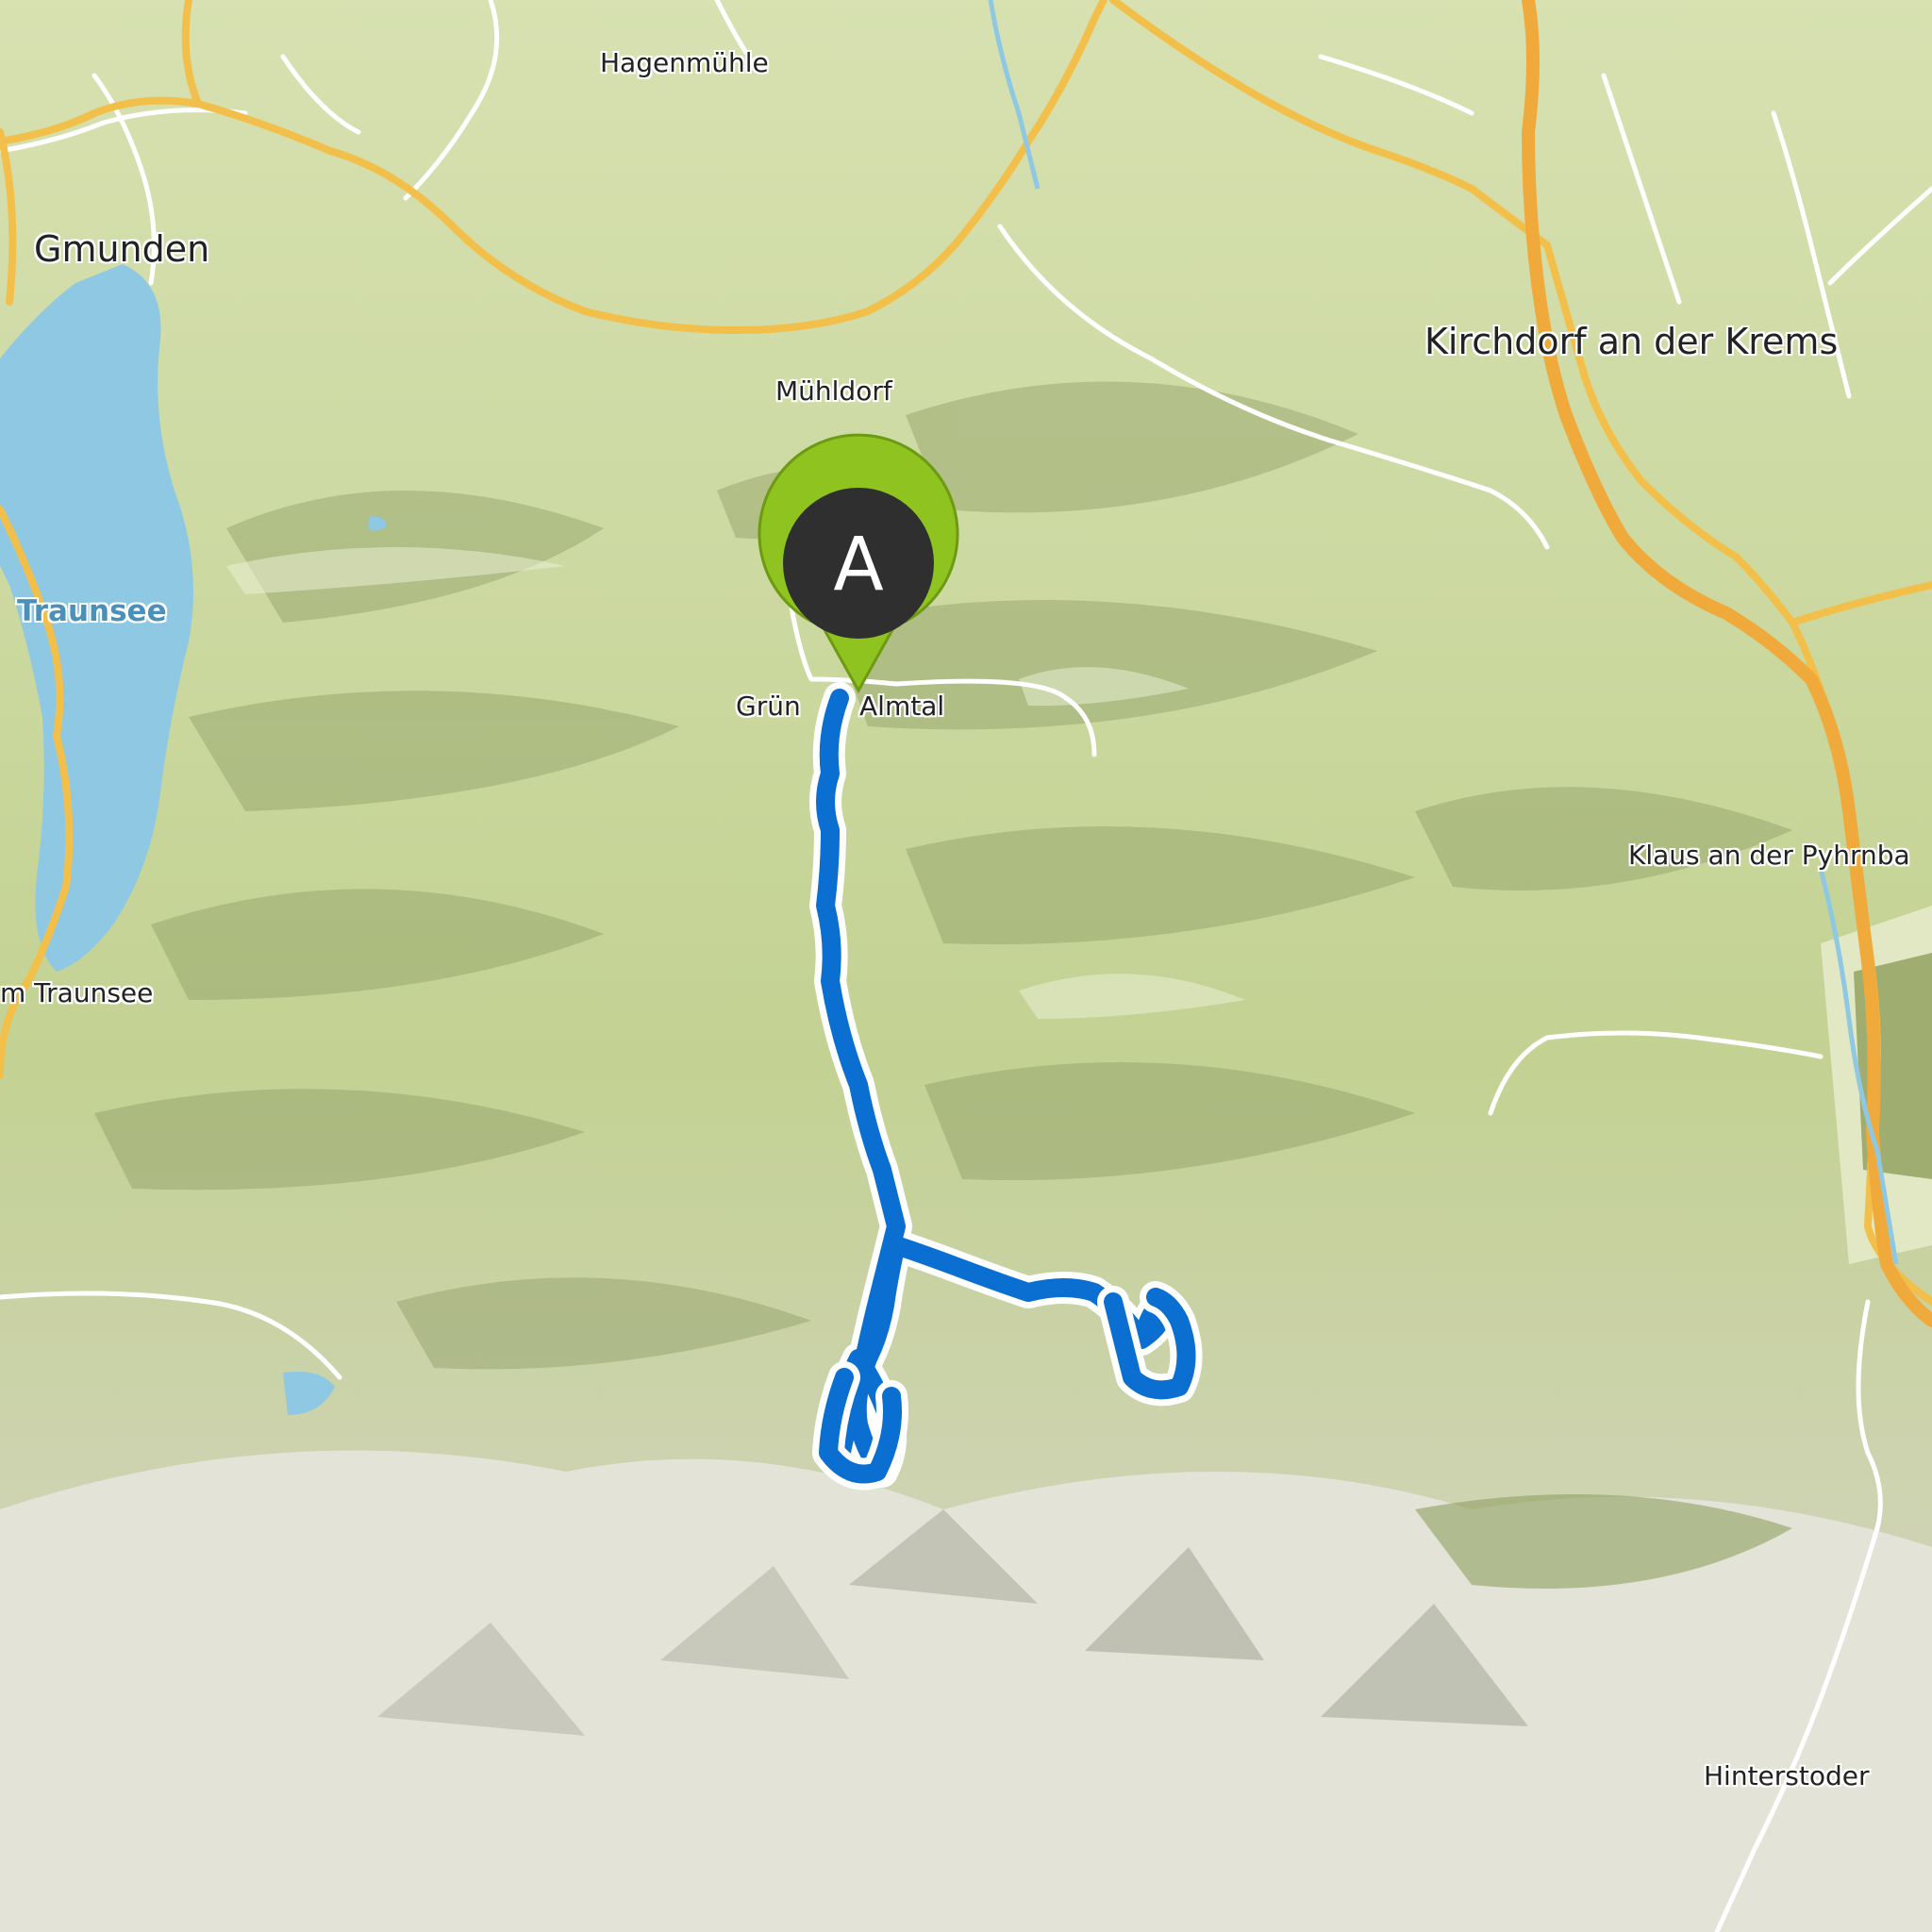 The width and height of the screenshot is (1932, 1932). Describe the element at coordinates (122, 249) in the screenshot. I see `place-label-gmunden: Gmunden` at that location.